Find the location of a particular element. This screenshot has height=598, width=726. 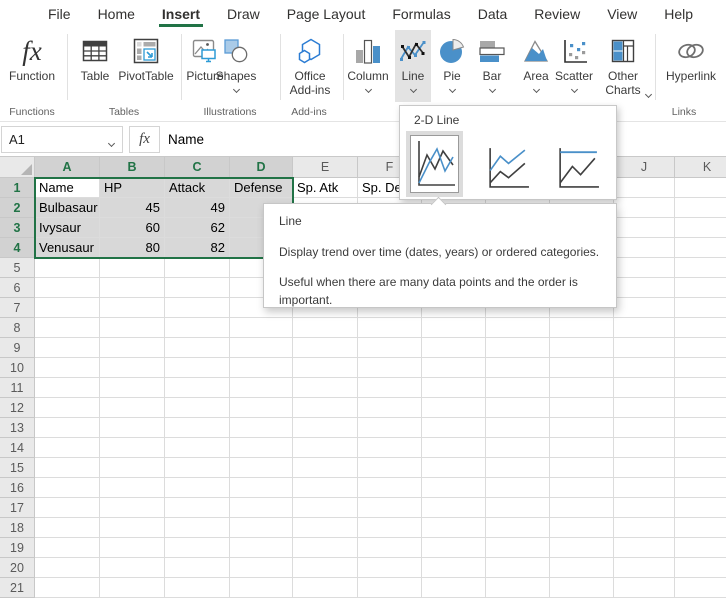

row-header-2: 2 is located at coordinates (17, 208).